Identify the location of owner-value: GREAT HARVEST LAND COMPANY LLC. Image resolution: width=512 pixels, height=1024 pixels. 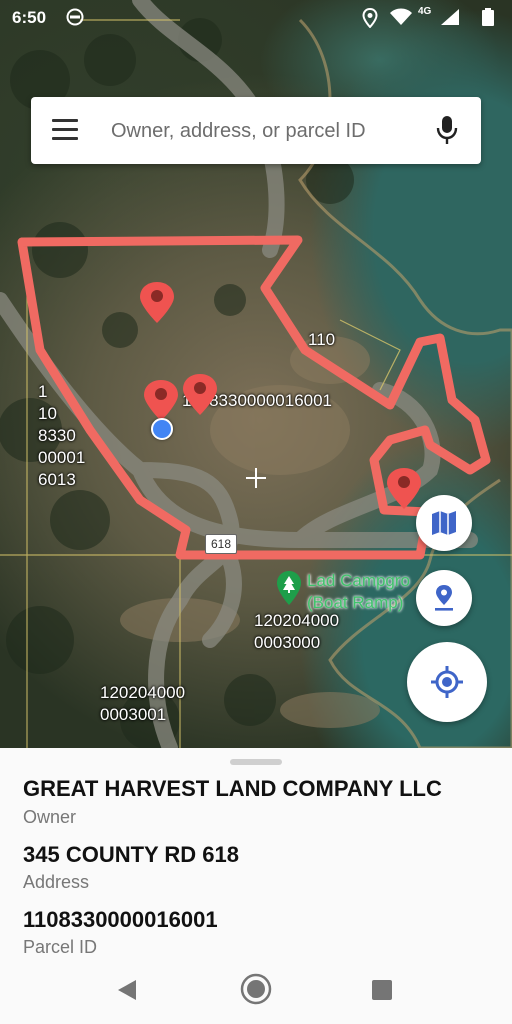
(232, 788).